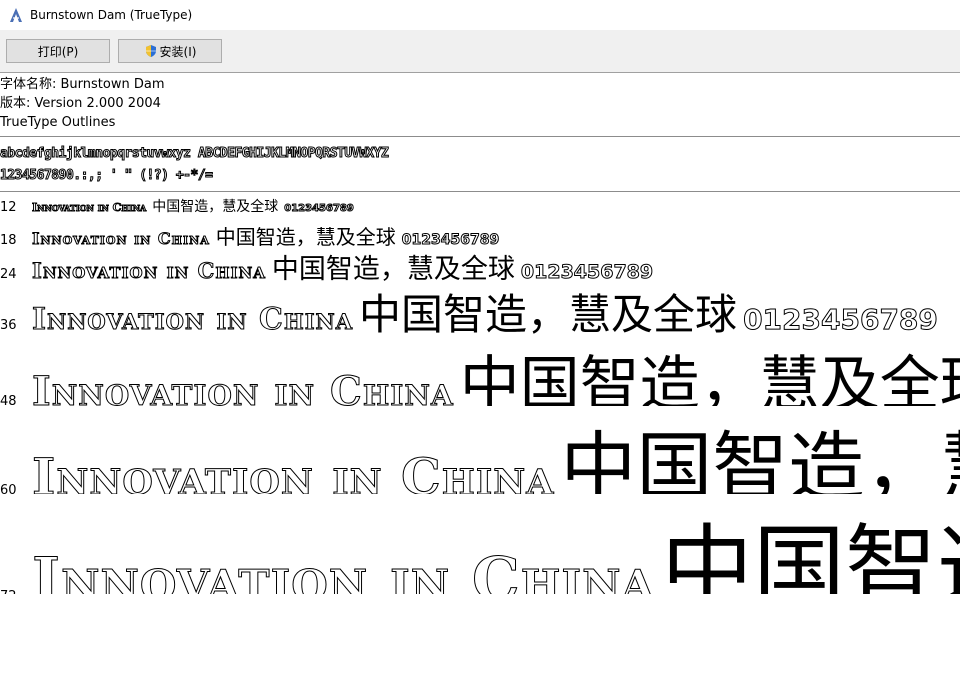 This screenshot has width=960, height=700. Describe the element at coordinates (480, 51) in the screenshot. I see `toolbar: 打印(P) 安装(I)` at that location.